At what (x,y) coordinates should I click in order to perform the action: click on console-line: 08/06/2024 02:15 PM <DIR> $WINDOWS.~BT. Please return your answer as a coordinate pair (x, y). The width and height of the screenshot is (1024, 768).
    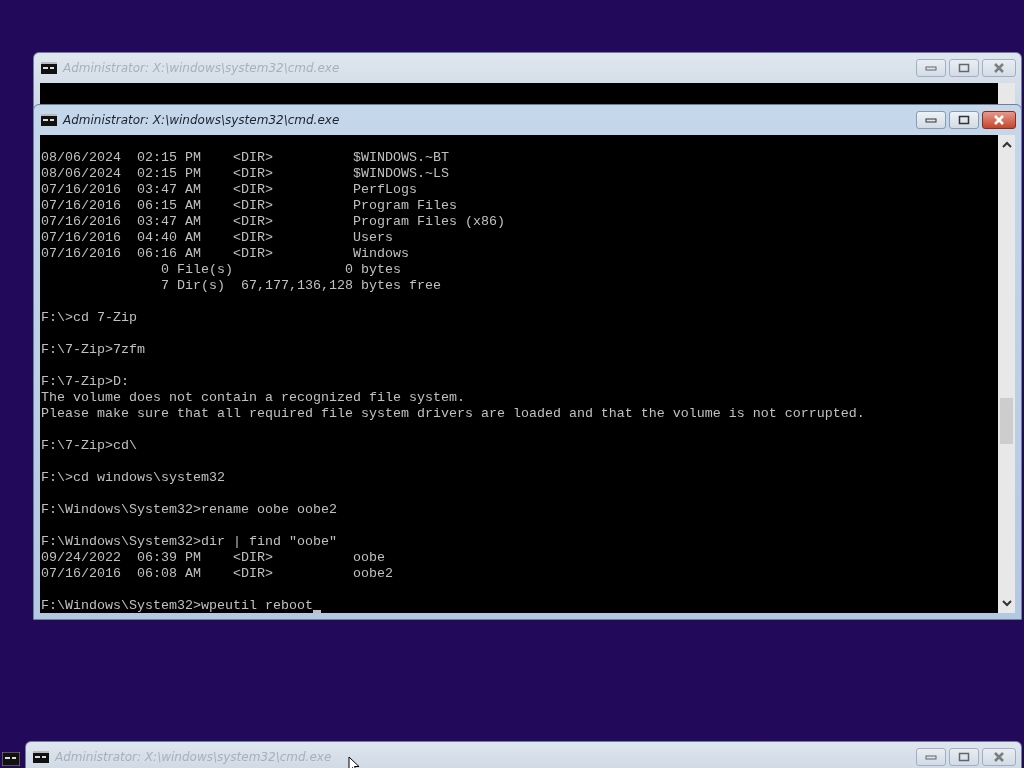
    Looking at the image, I should click on (245, 158).